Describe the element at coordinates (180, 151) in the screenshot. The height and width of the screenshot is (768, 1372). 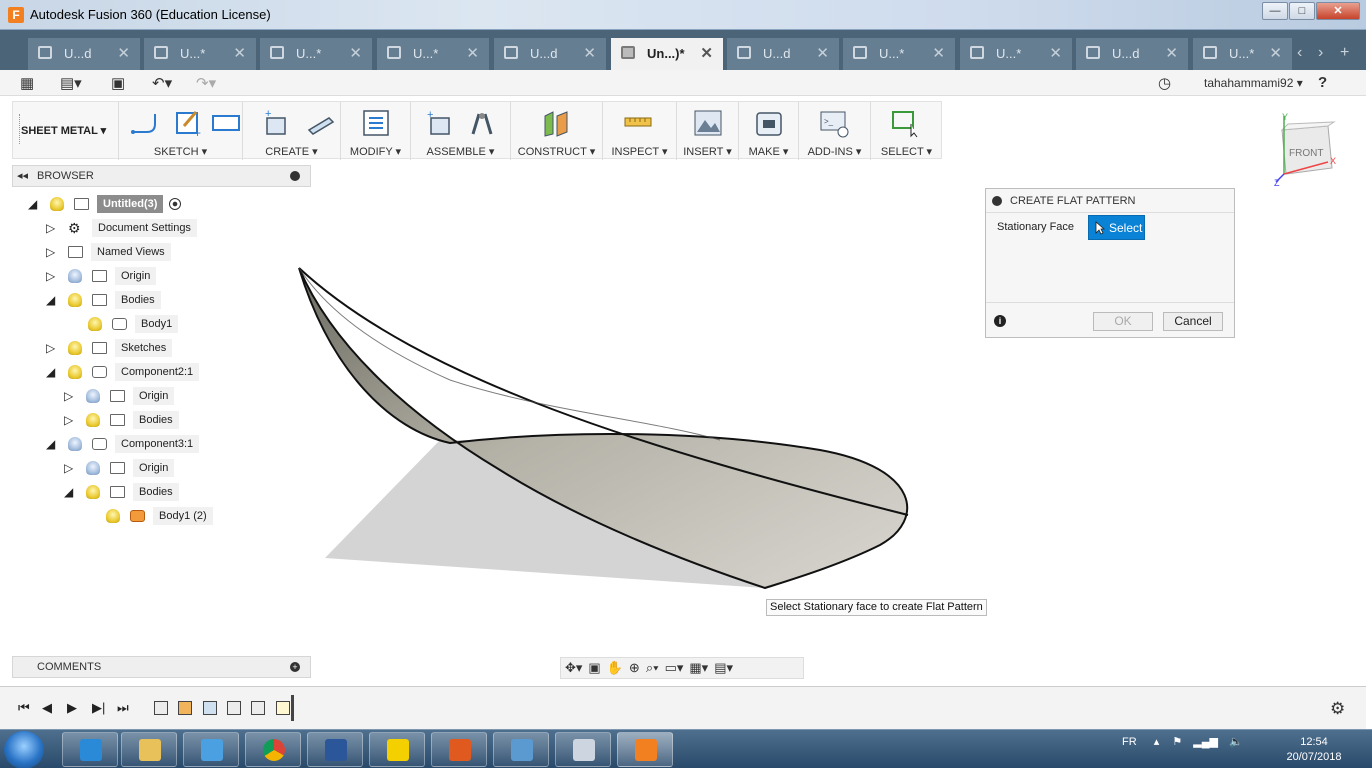
I see `sketch-menu: SKETCH ▾` at that location.